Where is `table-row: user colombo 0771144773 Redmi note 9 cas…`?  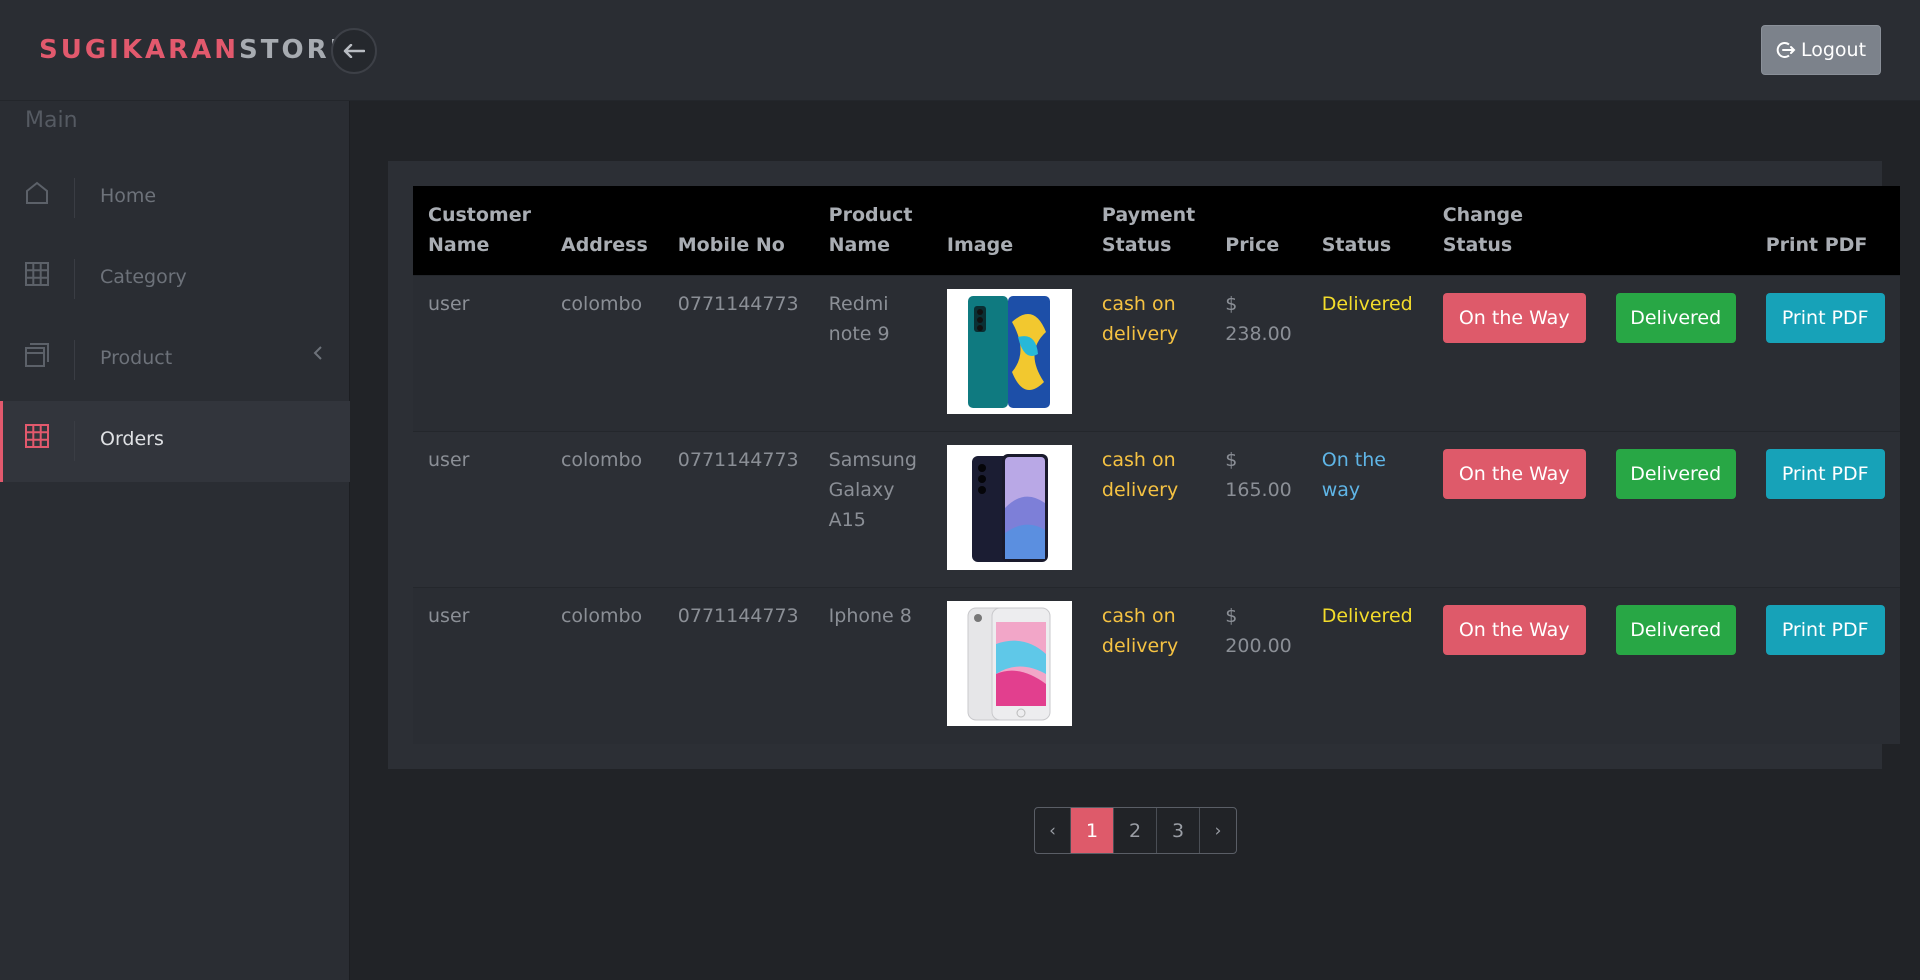
table-row: user colombo 0771144773 Redmi note 9 cas… is located at coordinates (1156, 353).